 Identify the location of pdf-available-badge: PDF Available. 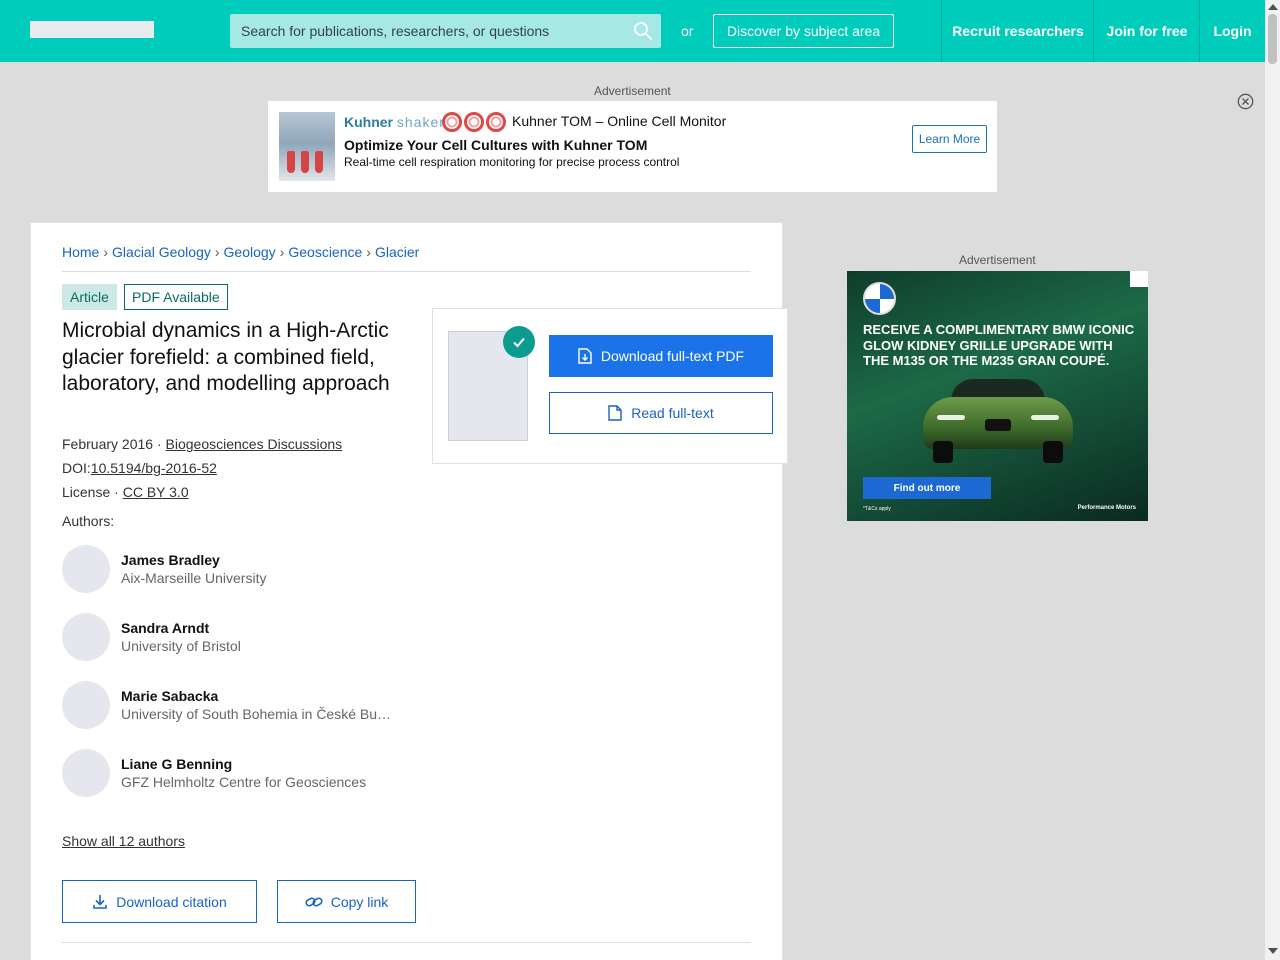
(176, 297).